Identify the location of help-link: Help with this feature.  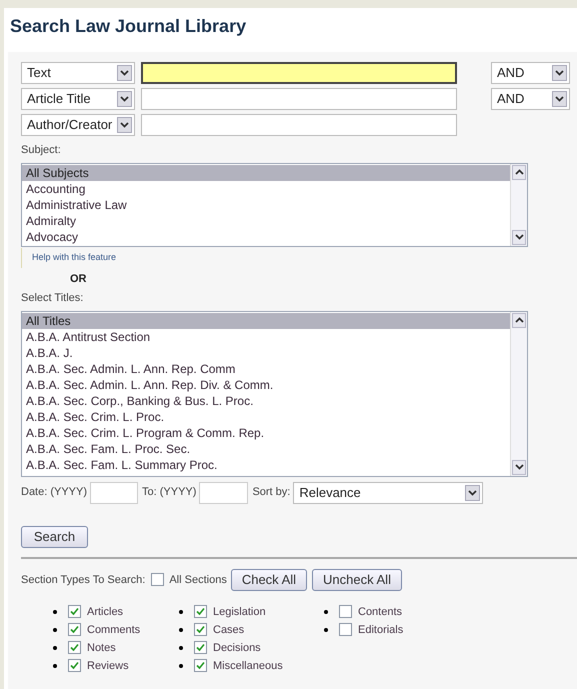
(74, 257).